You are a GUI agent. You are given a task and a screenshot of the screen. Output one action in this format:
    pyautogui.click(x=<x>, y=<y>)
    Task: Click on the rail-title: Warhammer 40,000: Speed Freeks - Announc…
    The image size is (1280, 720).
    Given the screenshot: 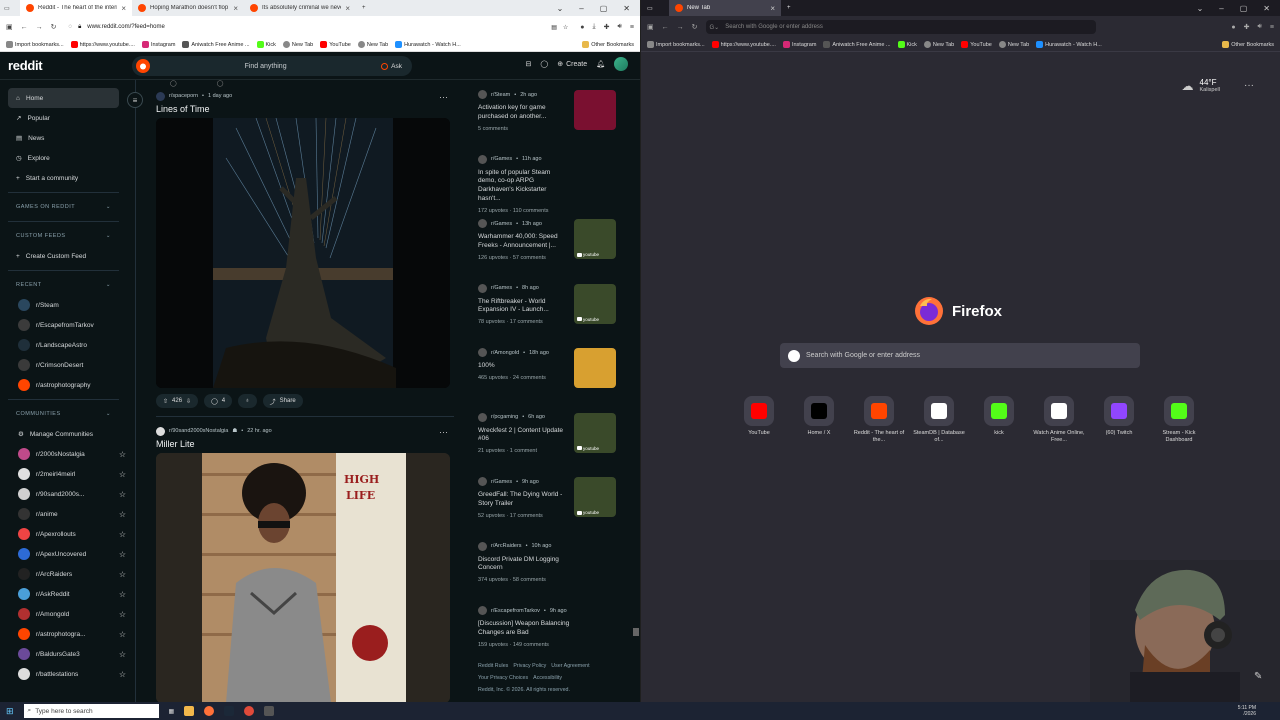 What is the action you would take?
    pyautogui.click(x=524, y=242)
    